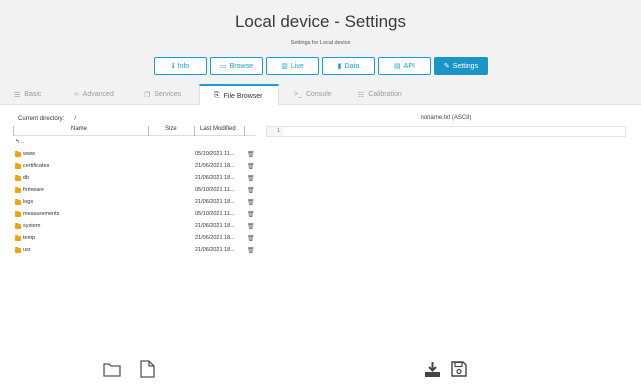  Describe the element at coordinates (218, 131) in the screenshot. I see `column-last-modified: Last Modified` at that location.